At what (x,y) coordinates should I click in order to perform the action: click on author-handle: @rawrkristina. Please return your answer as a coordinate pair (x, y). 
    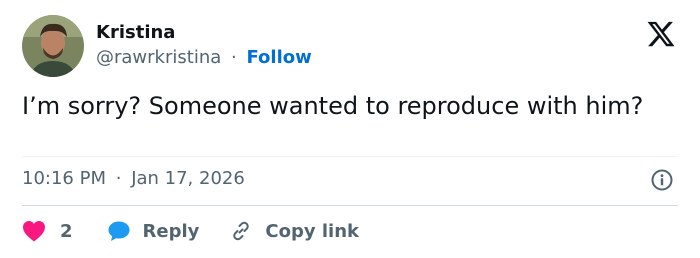
    Looking at the image, I should click on (158, 57).